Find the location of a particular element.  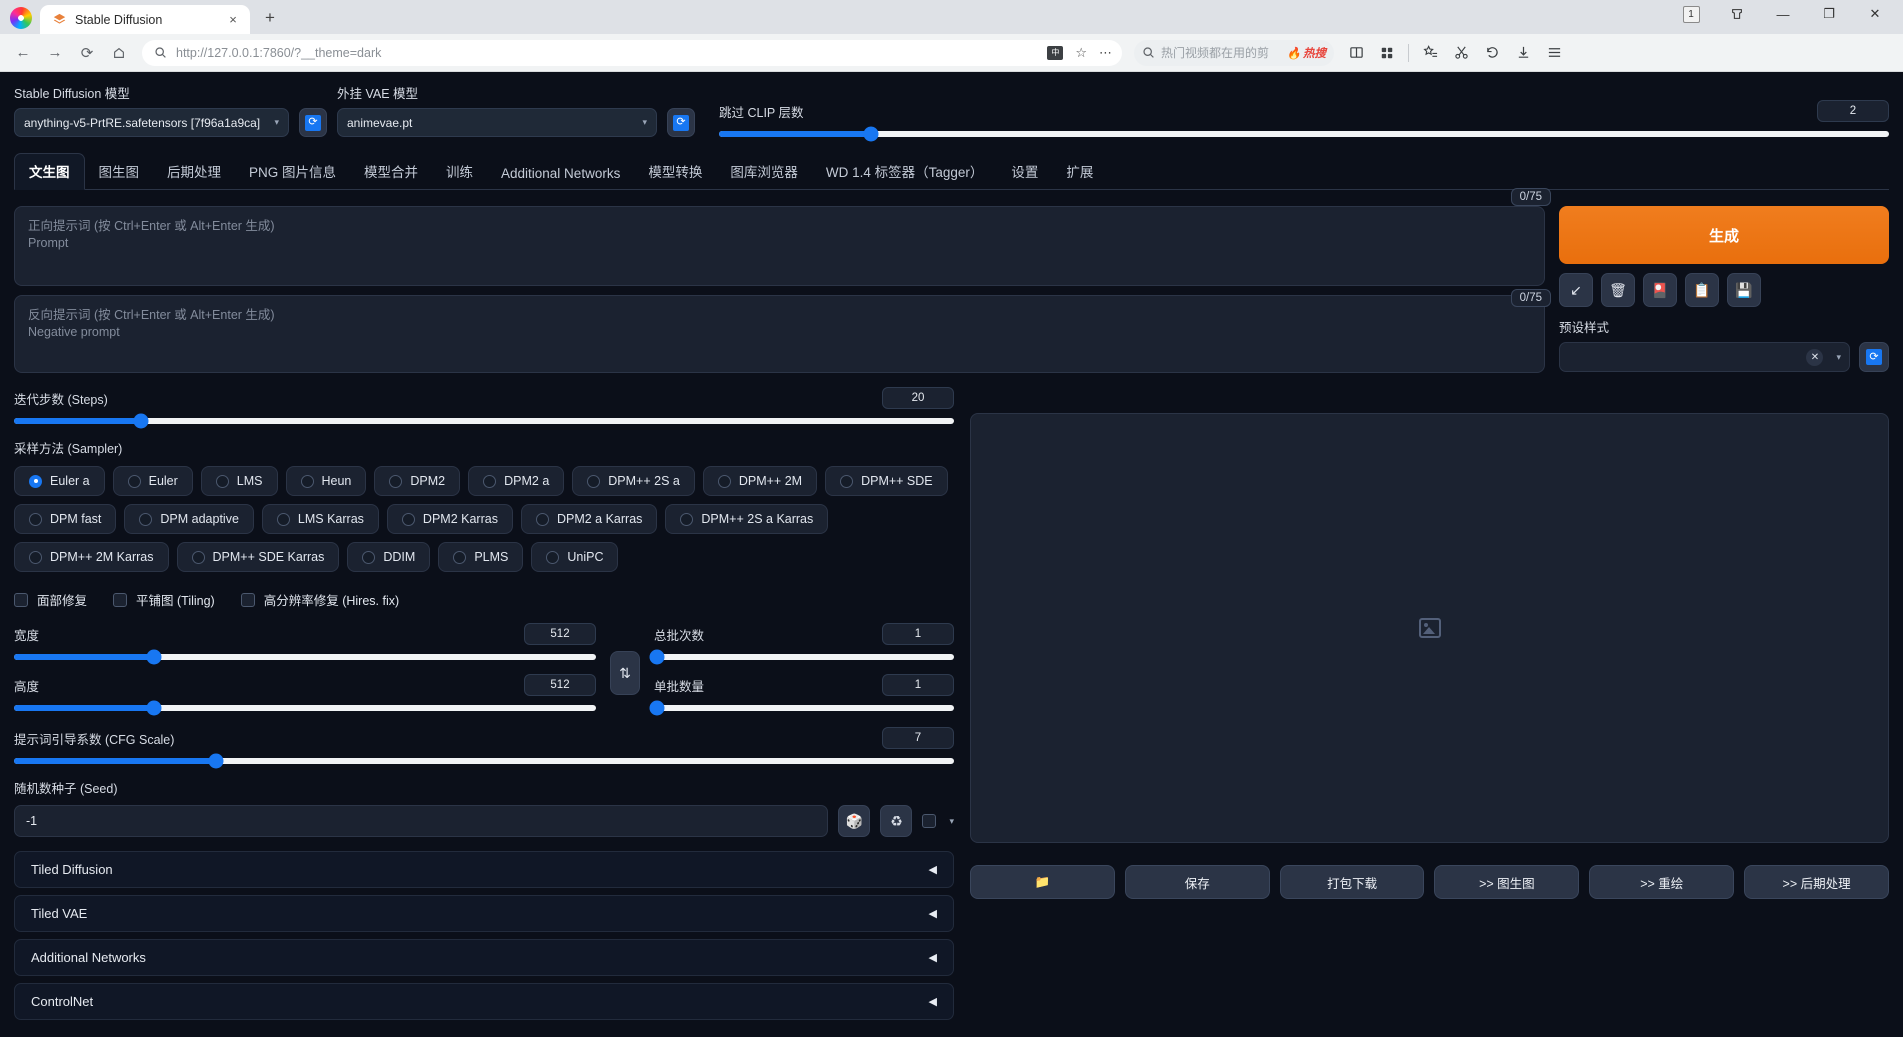

sampler-option-dpmpp-sde-karras: DPM++ SDE Karras is located at coordinates (258, 557).